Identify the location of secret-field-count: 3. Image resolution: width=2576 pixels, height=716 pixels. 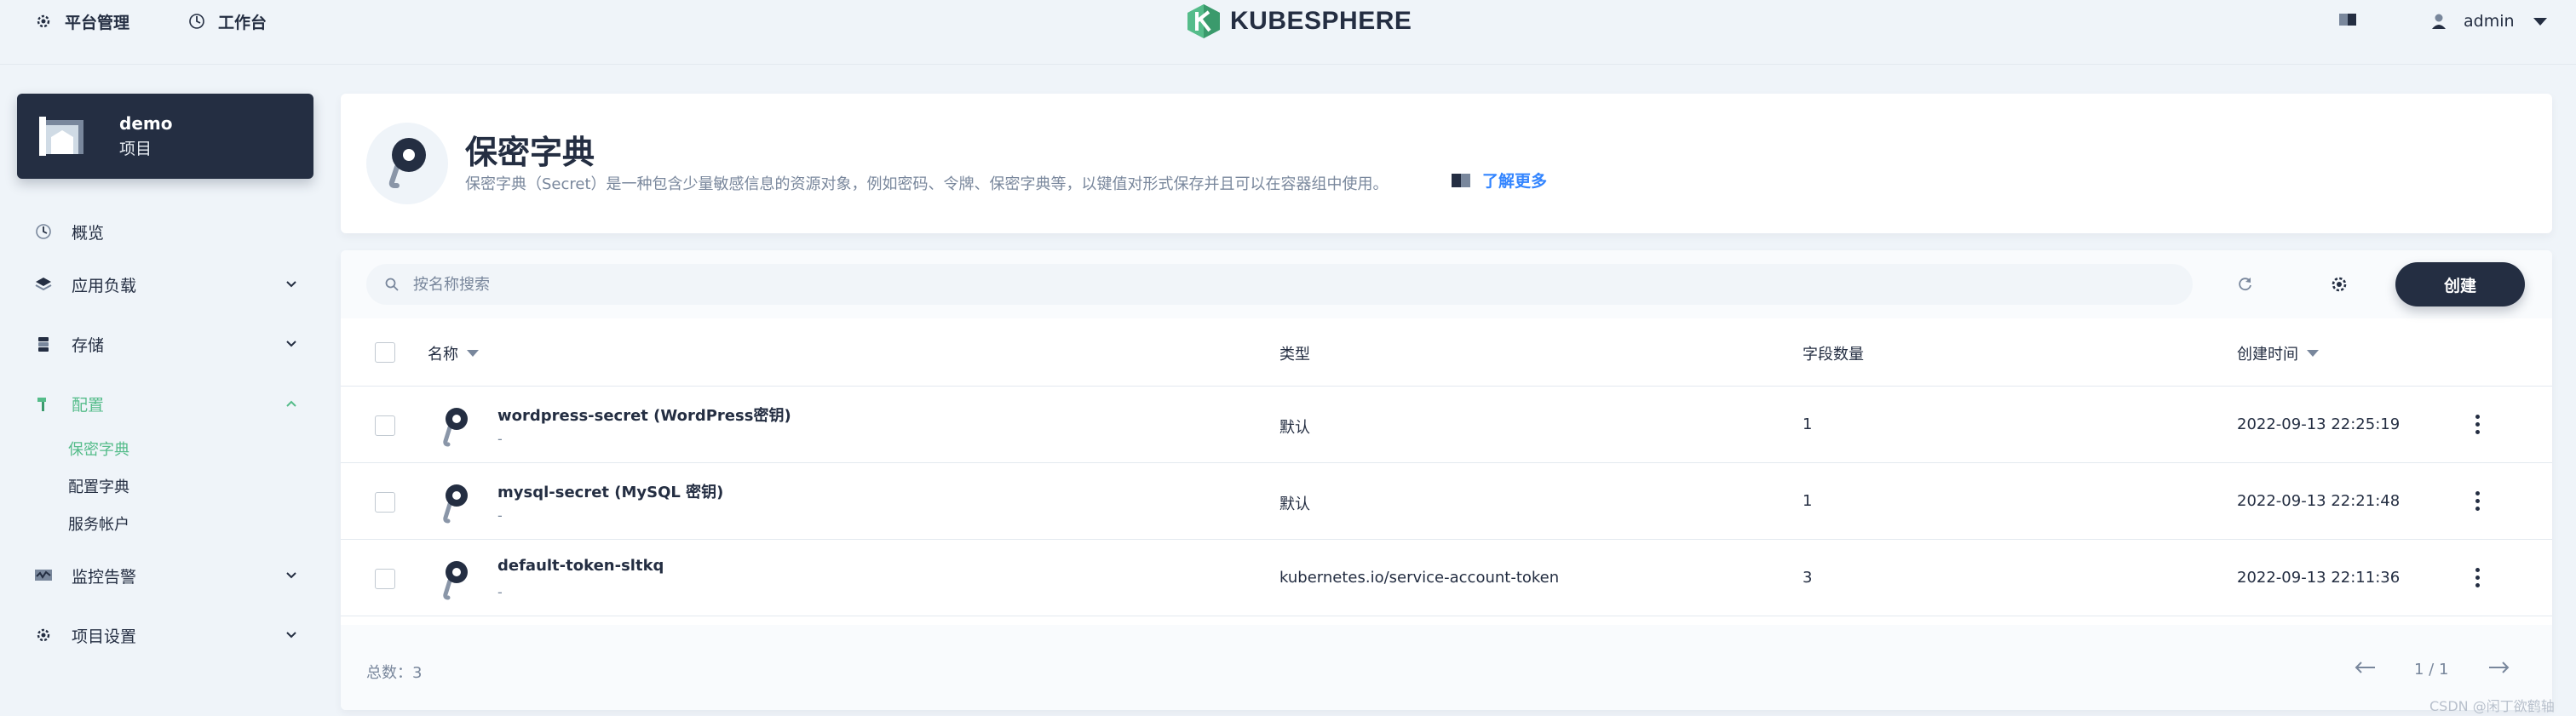
(1808, 578).